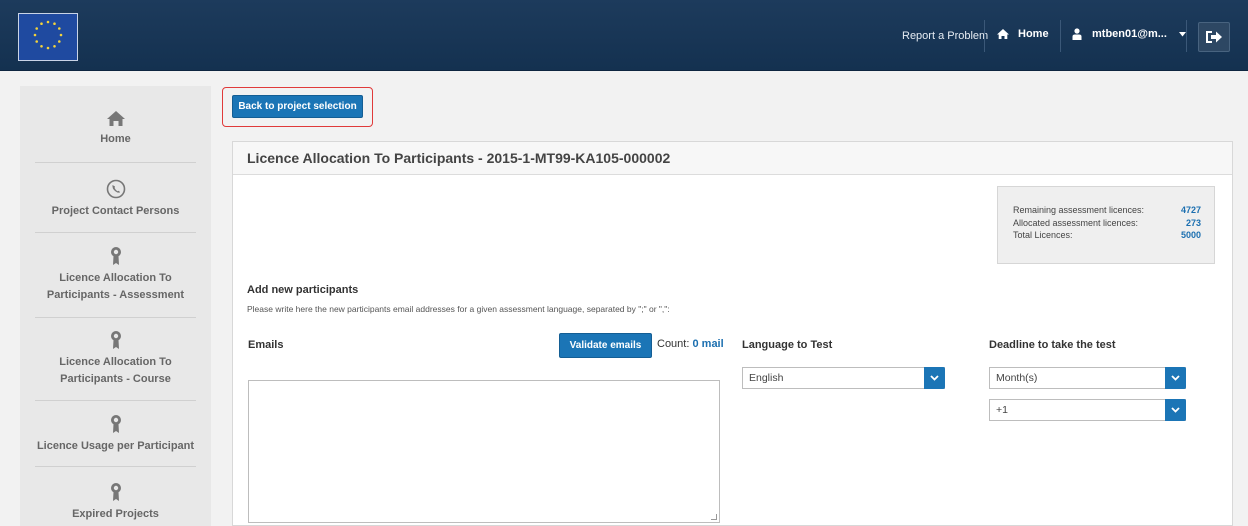  I want to click on deadline-label: Deadline to take the test, so click(1052, 345).